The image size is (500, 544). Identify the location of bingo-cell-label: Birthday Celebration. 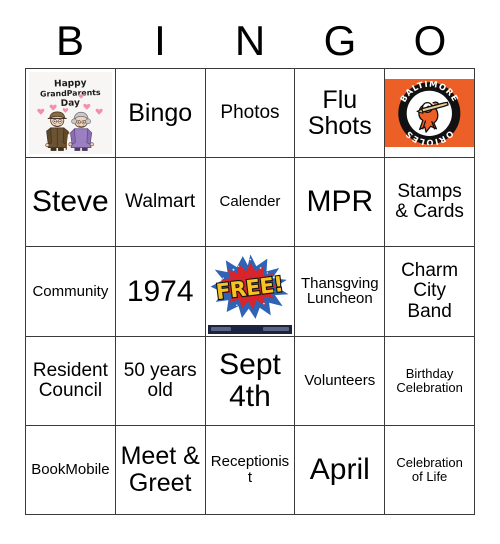
(429, 380).